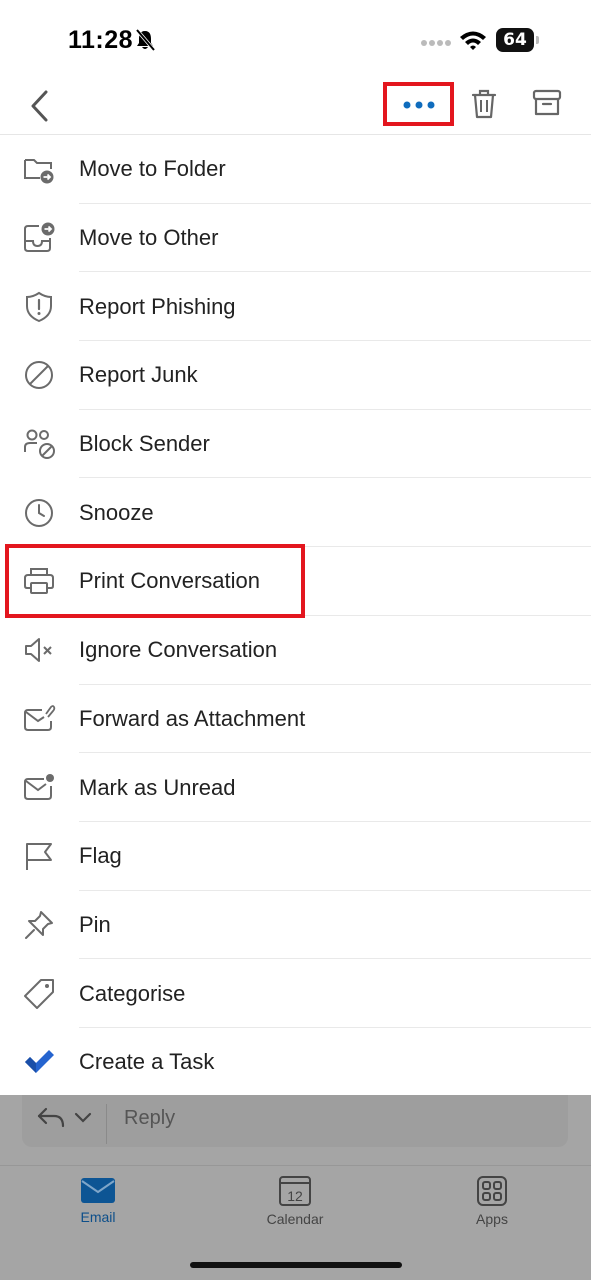 The image size is (591, 1280). I want to click on menu-item-ignore-conversation: Ignore Conversation, so click(295, 650).